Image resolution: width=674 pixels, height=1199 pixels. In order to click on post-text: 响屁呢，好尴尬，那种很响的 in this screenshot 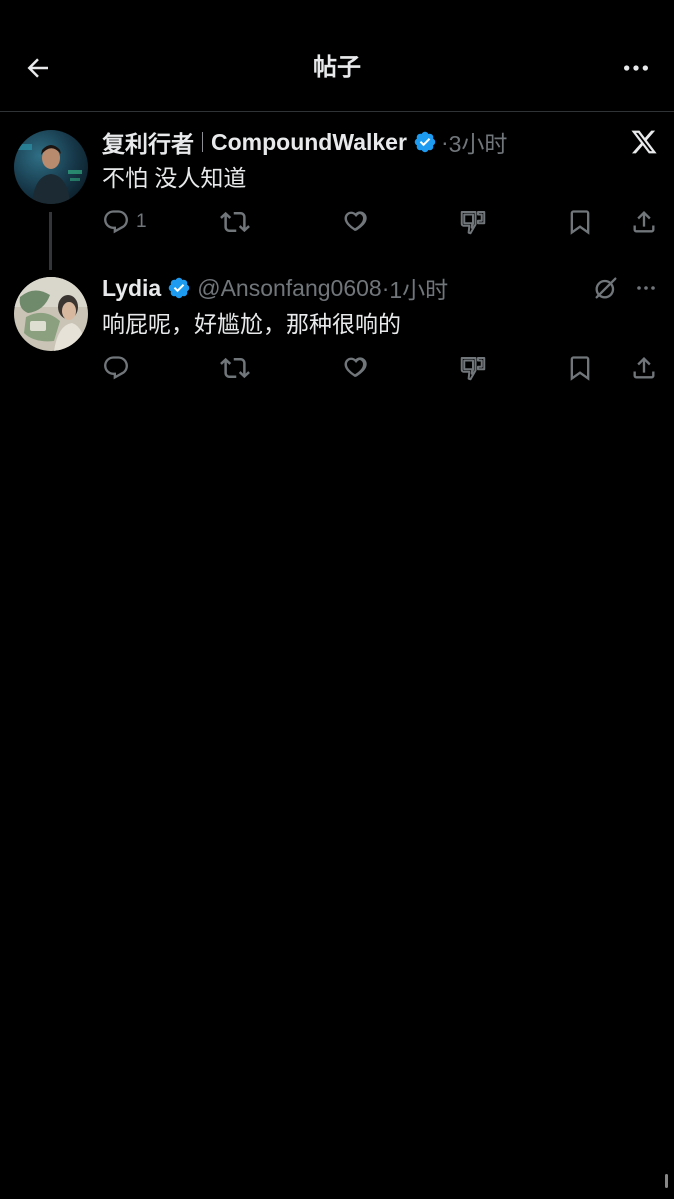, I will do `click(251, 324)`.